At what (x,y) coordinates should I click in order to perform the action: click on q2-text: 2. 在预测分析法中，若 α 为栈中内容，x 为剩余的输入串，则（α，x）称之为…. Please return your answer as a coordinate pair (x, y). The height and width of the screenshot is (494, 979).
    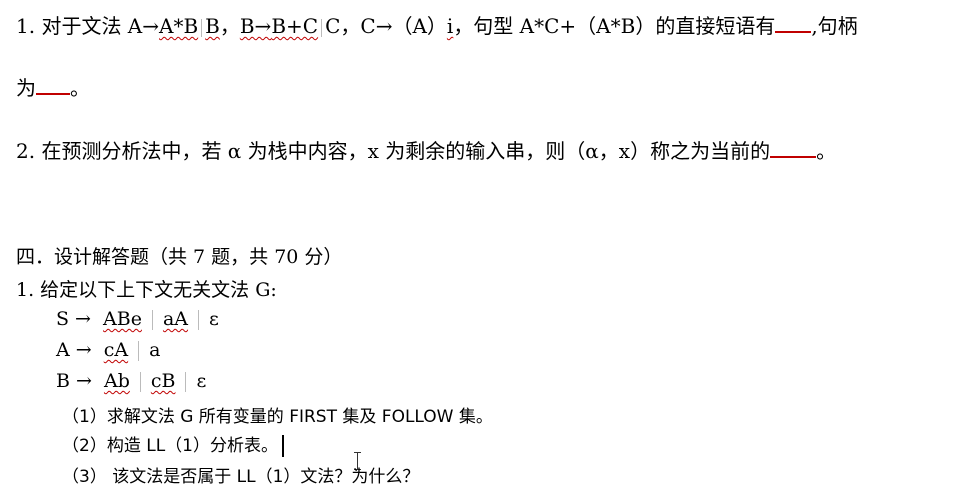
    Looking at the image, I should click on (393, 151).